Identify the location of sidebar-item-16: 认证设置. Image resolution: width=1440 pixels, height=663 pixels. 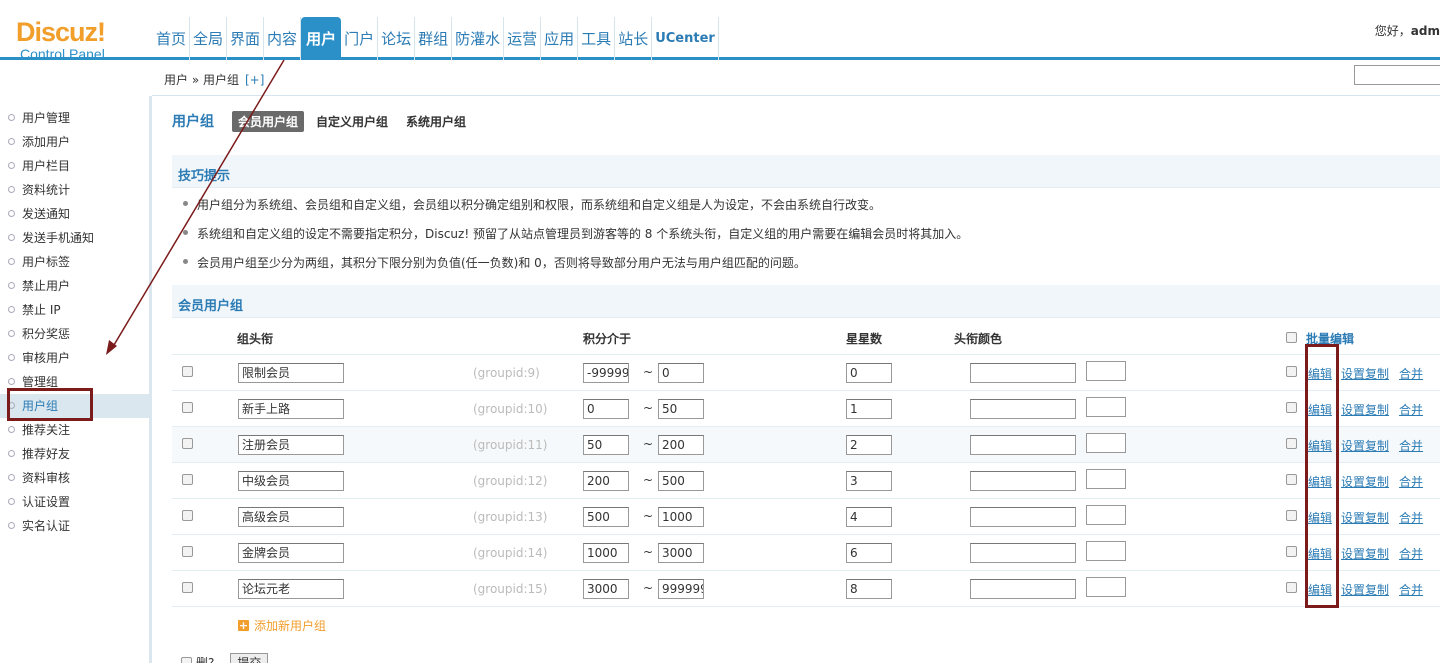
(74, 502).